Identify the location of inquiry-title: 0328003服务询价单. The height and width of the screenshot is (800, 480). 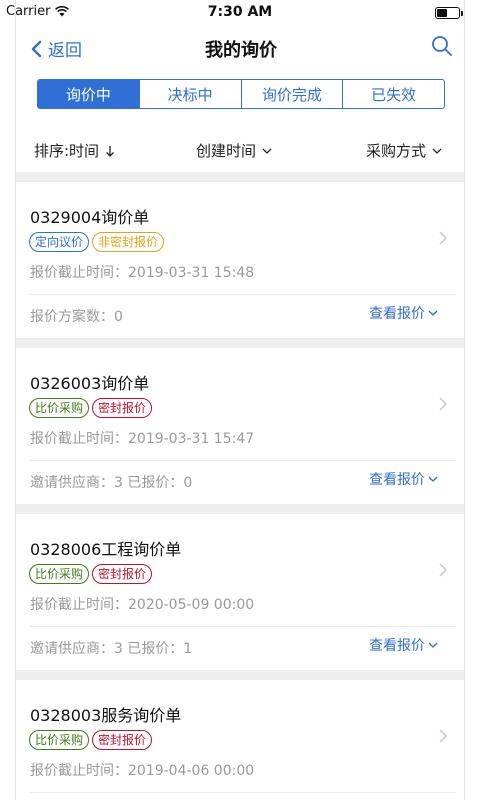
(106, 715).